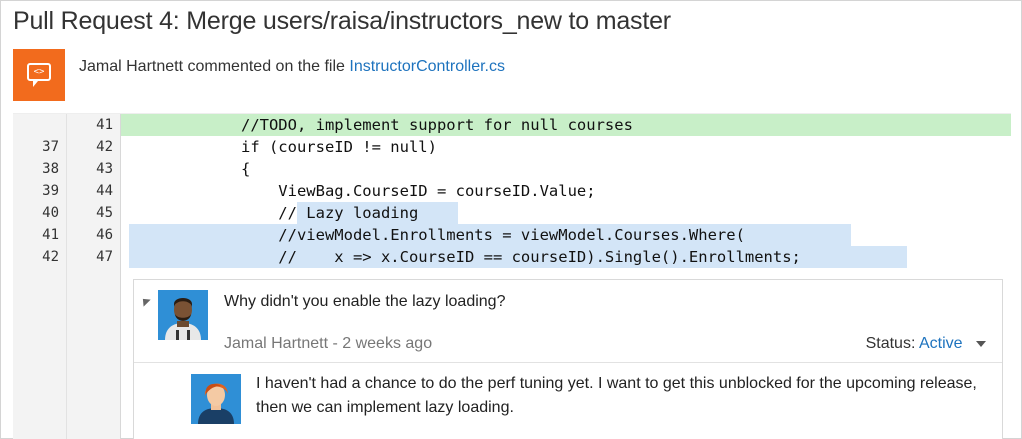  I want to click on code-text: {, so click(190, 169).